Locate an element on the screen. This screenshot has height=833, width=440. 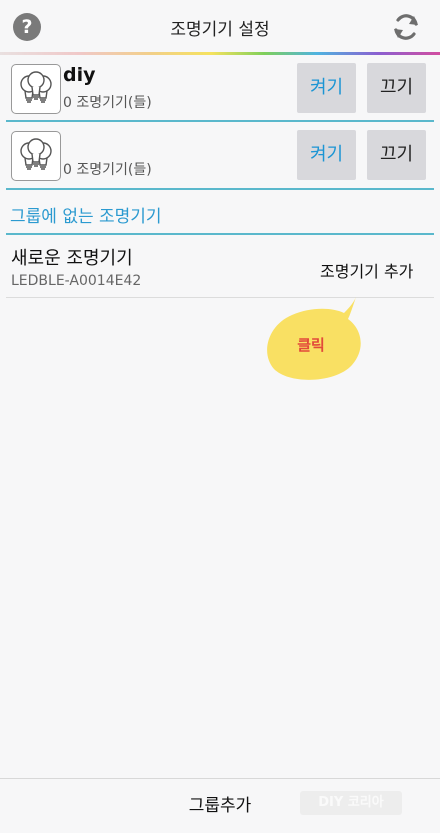
group-name: diy is located at coordinates (79, 75).